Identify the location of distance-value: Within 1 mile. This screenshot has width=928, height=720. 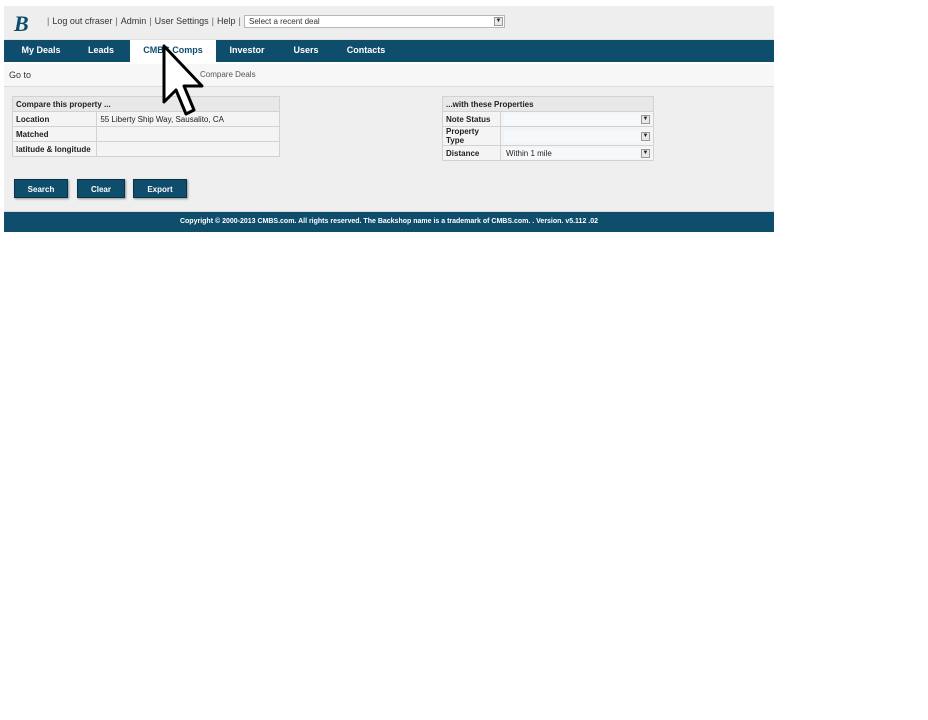
(529, 153).